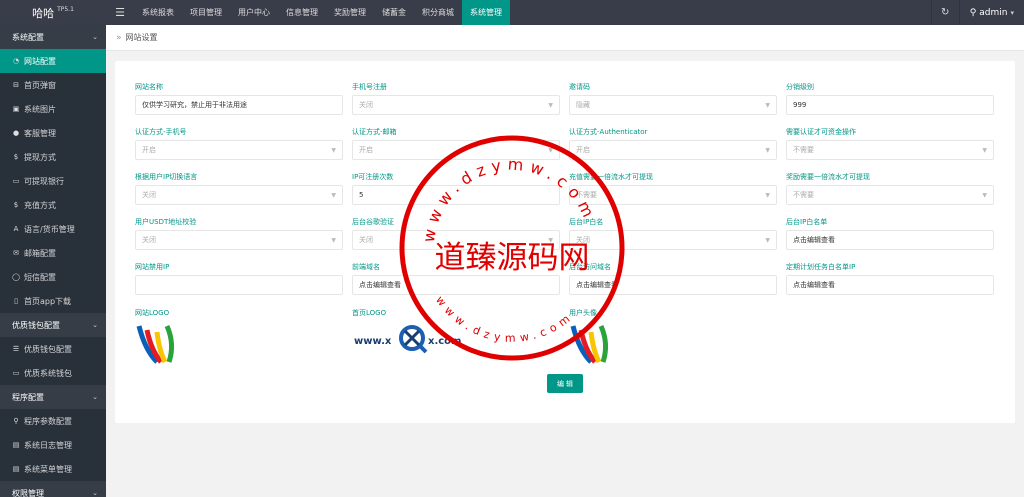 The width and height of the screenshot is (1024, 497). I want to click on sidebar-item: ▤ 系统日志管理, so click(53, 445).